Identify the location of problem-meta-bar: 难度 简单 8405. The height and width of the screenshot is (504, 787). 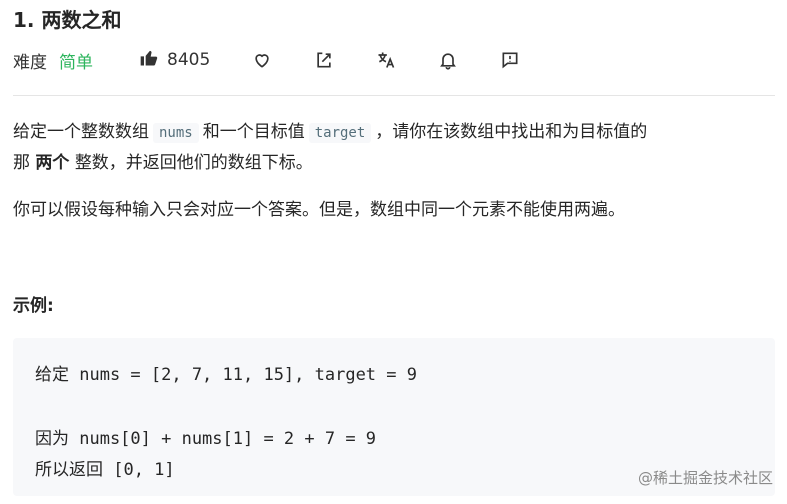
(394, 60).